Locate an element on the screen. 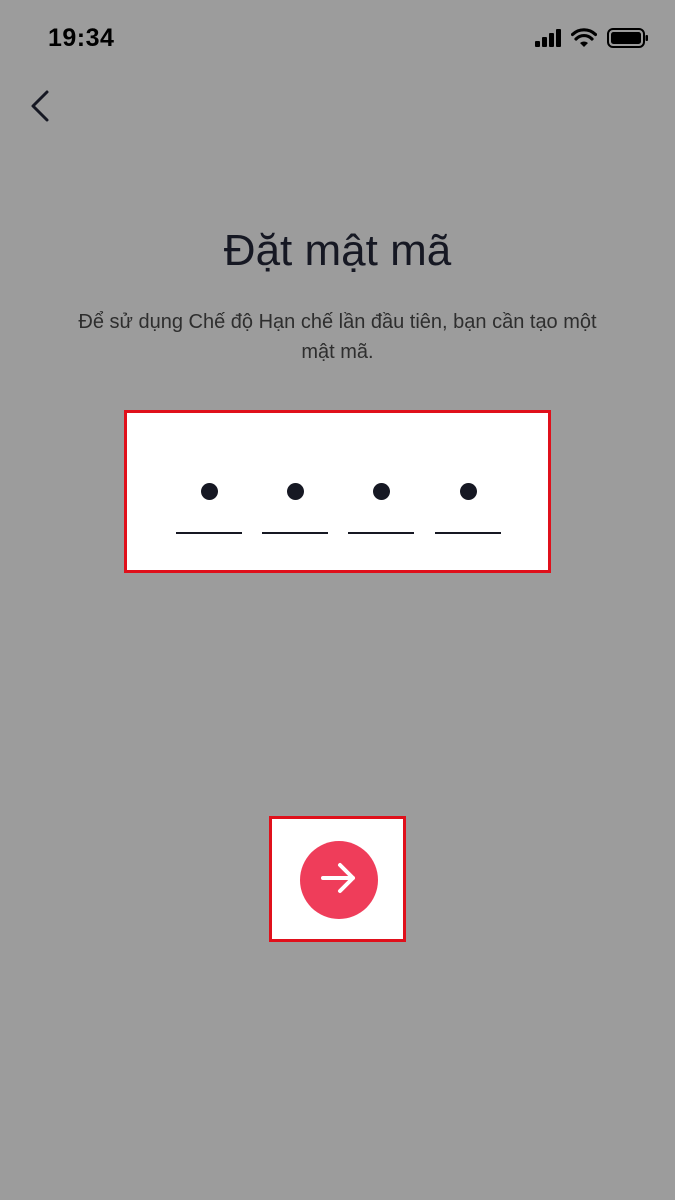 The width and height of the screenshot is (675, 1200). signal-icon is located at coordinates (548, 40).